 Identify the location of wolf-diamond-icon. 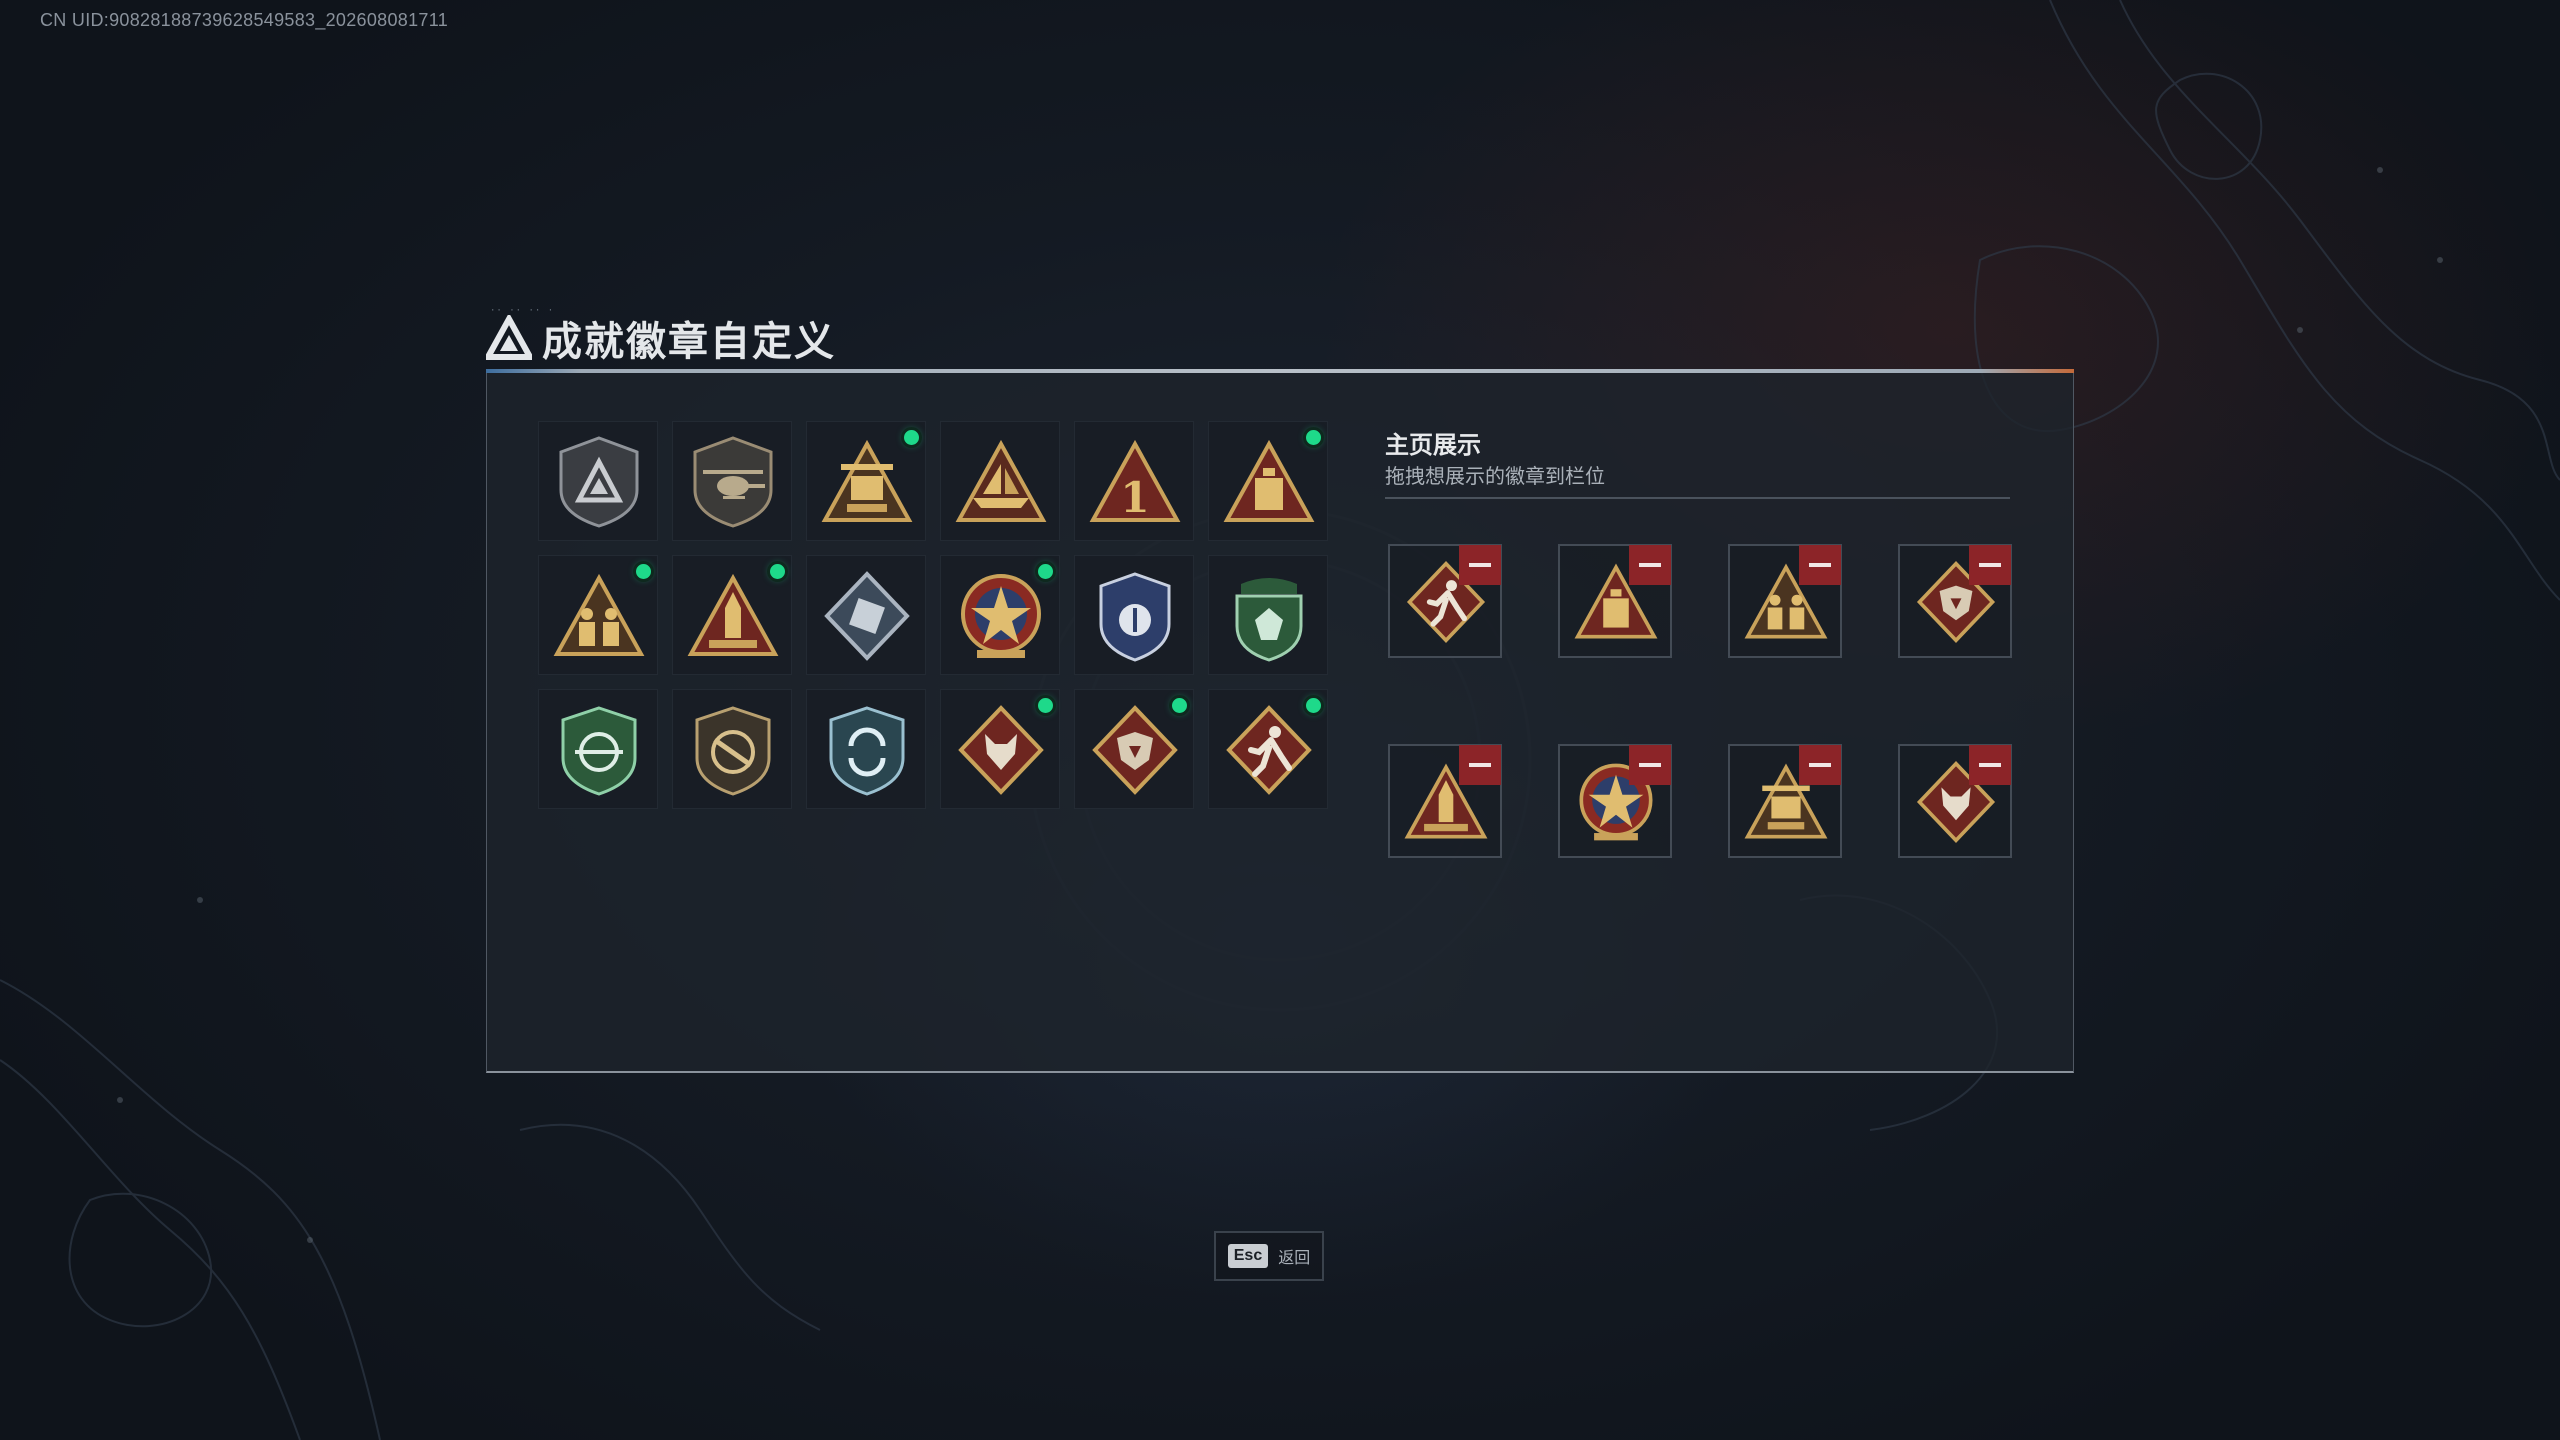
(1001, 750).